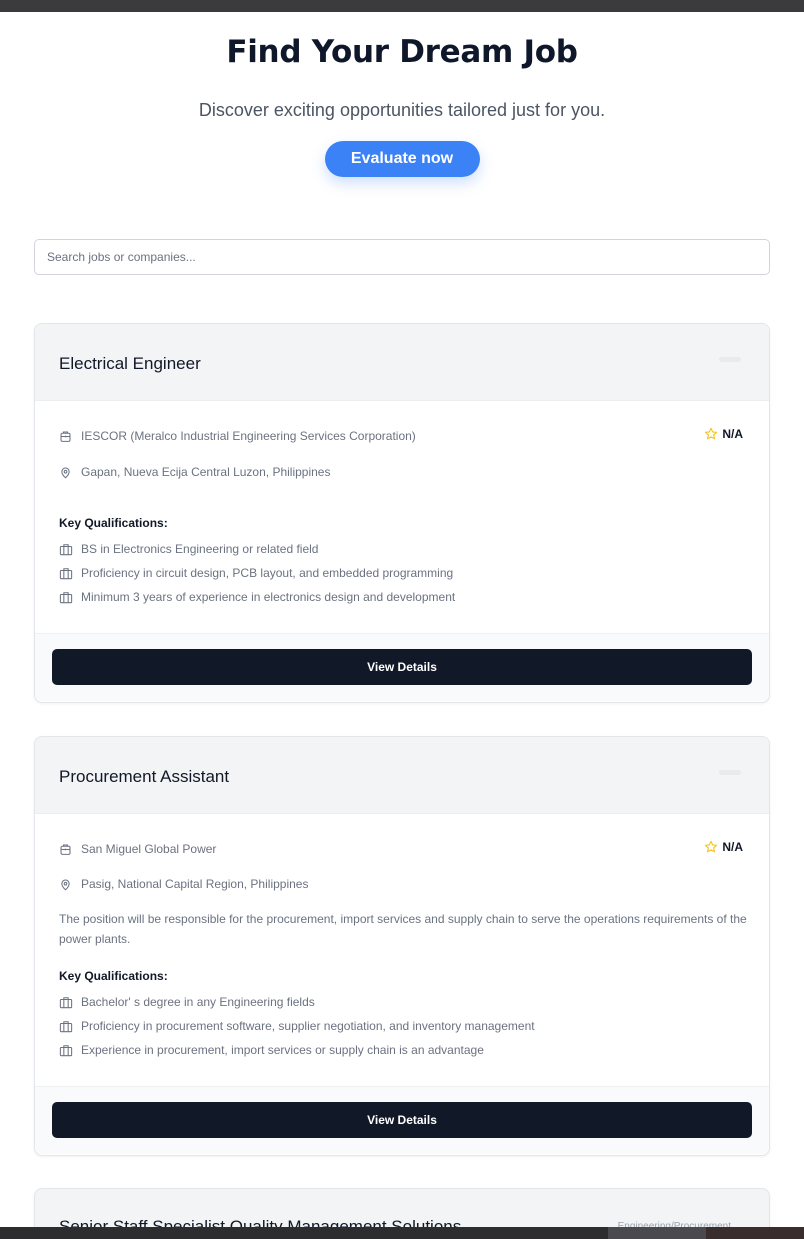 This screenshot has width=804, height=1239. I want to click on top-window-bar, so click(402, 6).